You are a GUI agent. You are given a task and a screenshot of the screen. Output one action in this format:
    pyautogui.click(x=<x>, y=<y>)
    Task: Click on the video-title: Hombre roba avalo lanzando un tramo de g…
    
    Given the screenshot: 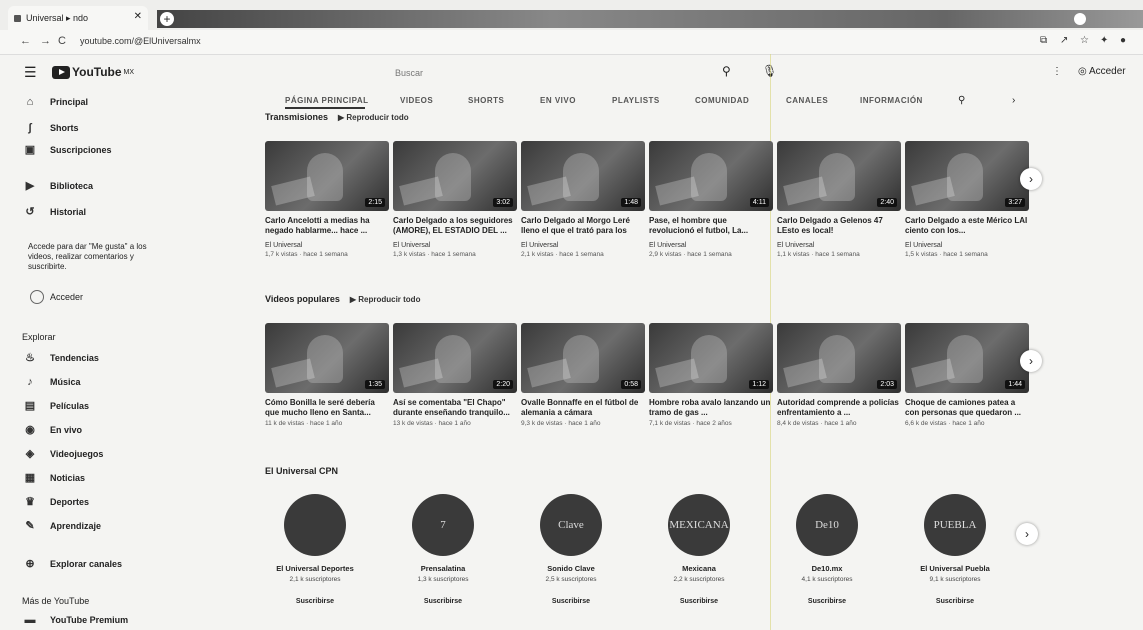 What is the action you would take?
    pyautogui.click(x=711, y=408)
    